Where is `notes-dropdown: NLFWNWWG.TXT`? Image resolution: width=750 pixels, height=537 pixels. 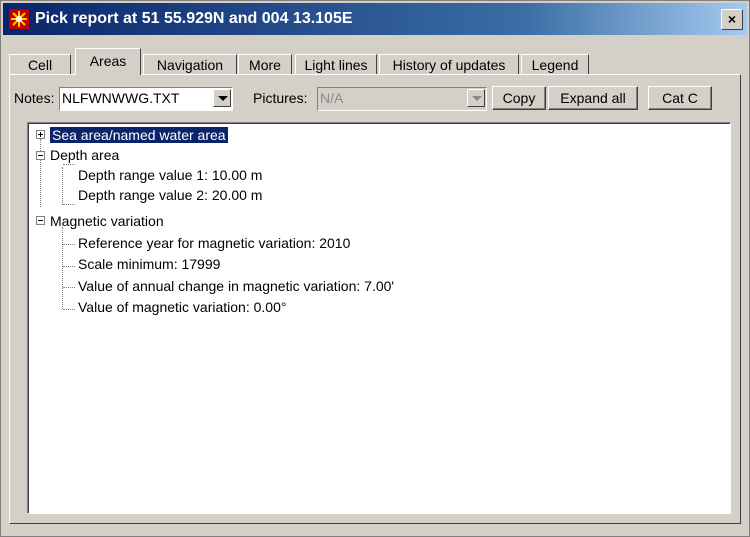 notes-dropdown: NLFWNWWG.TXT is located at coordinates (146, 99).